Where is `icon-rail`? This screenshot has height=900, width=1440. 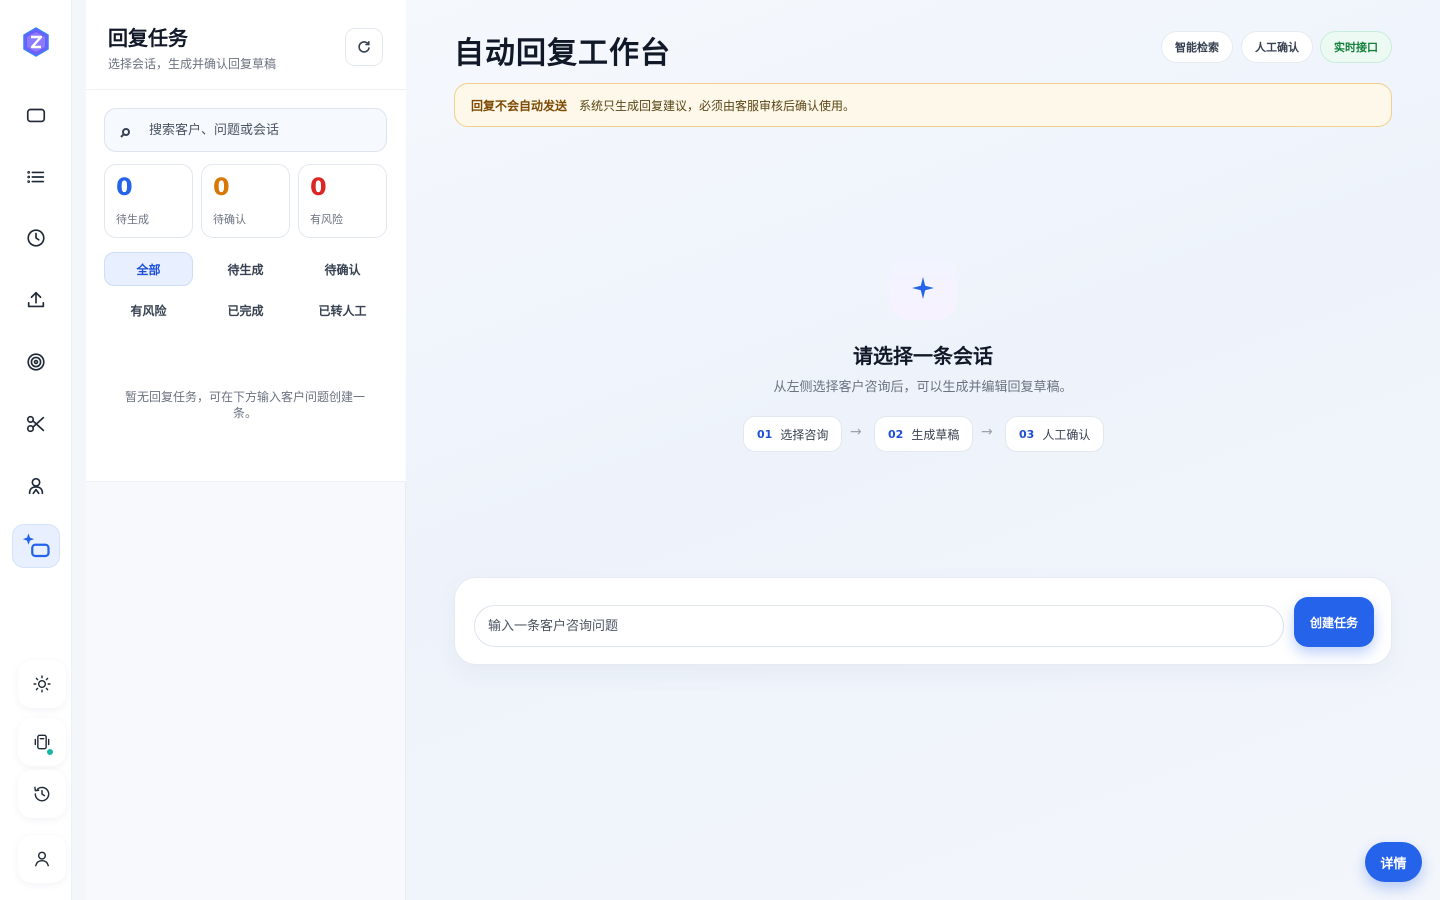 icon-rail is located at coordinates (36, 450).